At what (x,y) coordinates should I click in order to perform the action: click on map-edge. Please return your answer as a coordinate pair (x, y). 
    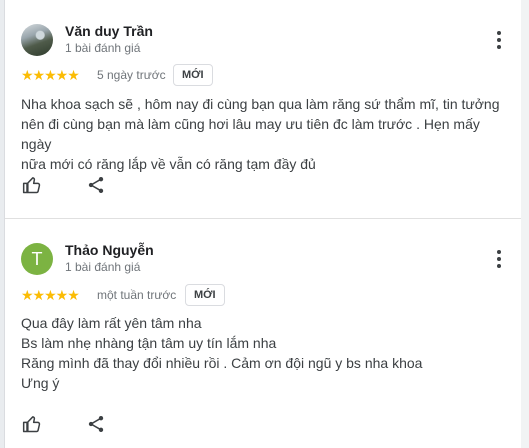
    Looking at the image, I should click on (525, 224).